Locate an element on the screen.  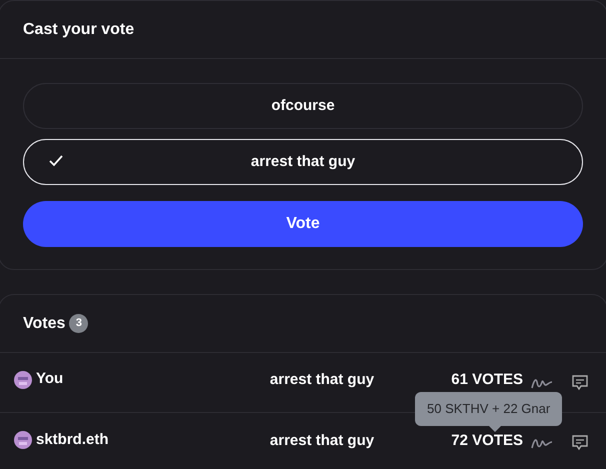
panel-title: Cast your vote is located at coordinates (78, 30).